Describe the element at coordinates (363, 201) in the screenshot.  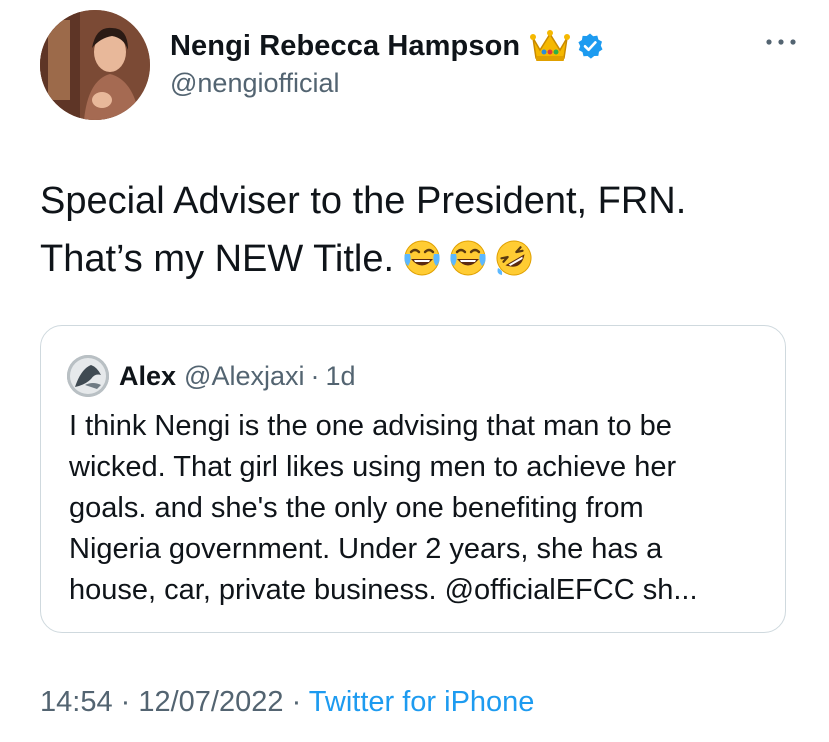
I see `tweet-line: Special Adviser to the President, FRN.` at that location.